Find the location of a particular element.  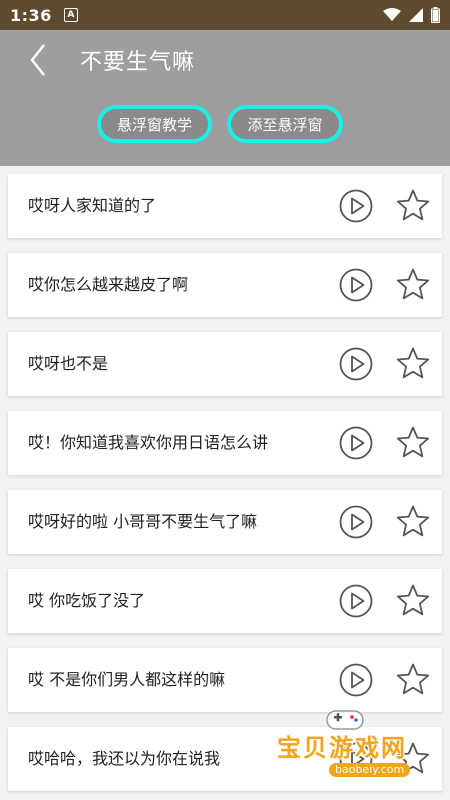

list-item: 哎呀好的啦 小哥哥不要生气了嘛 is located at coordinates (225, 522).